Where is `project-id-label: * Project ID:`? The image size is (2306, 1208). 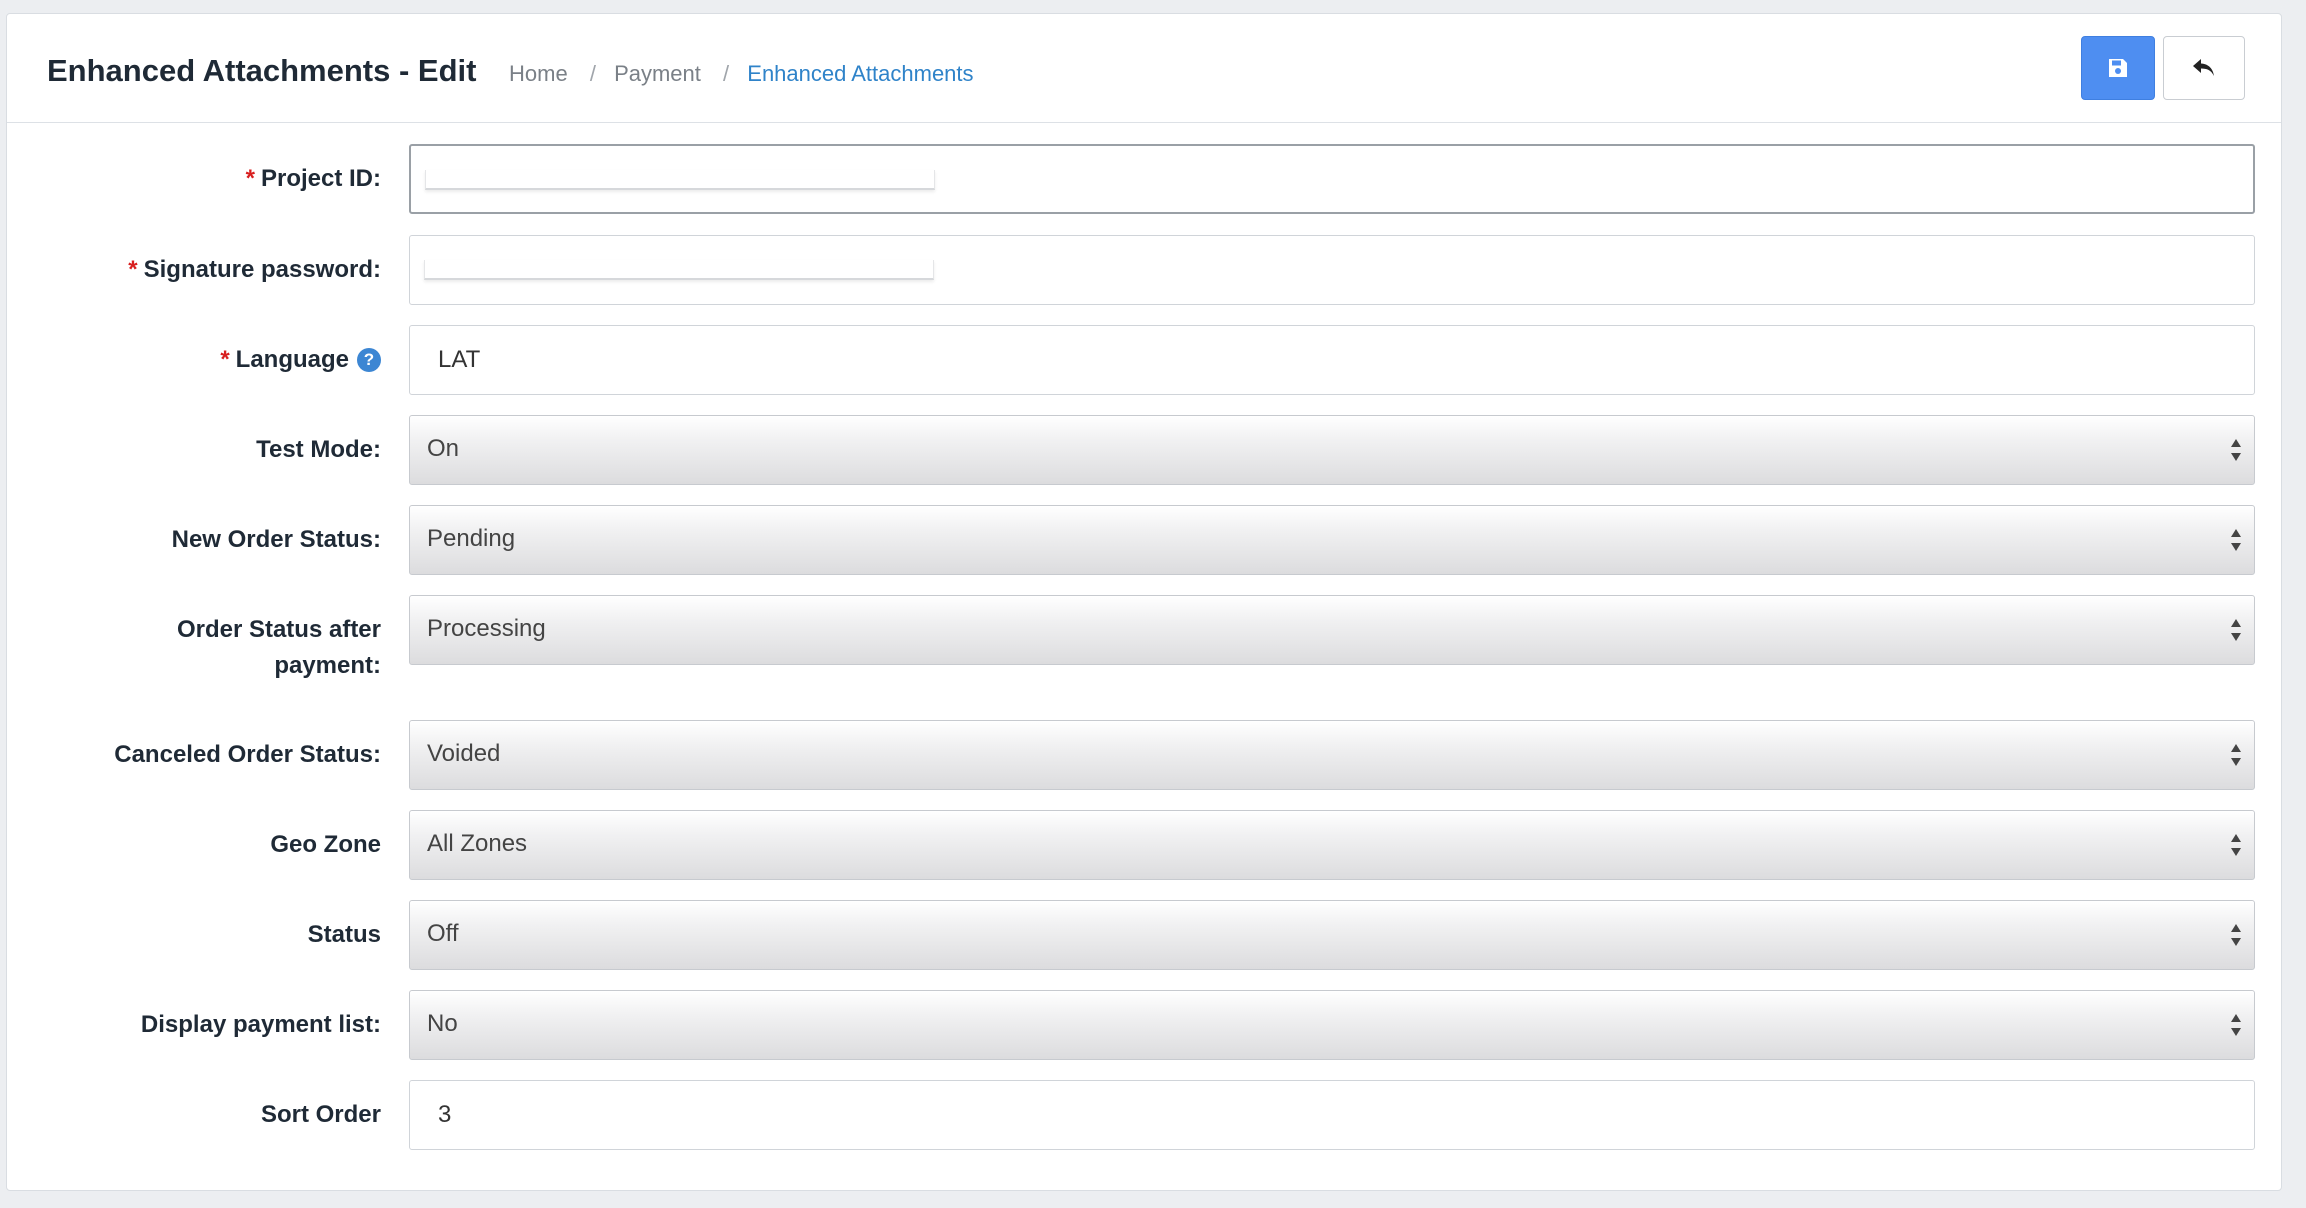
project-id-label: * Project ID: is located at coordinates (313, 179).